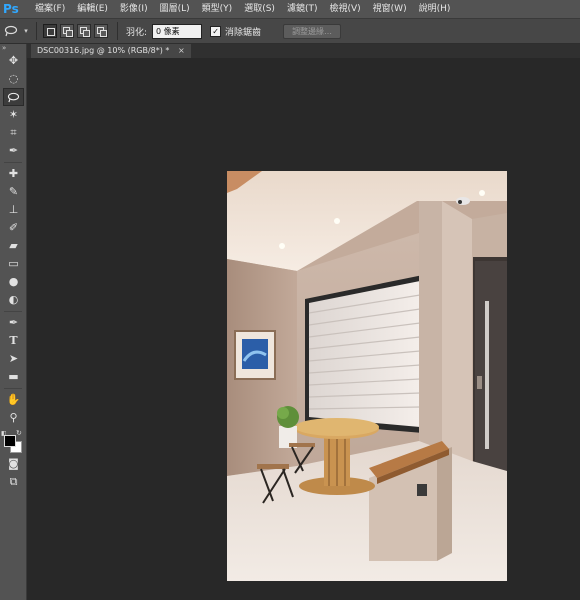 This screenshot has height=600, width=580. What do you see at coordinates (103, 50) in the screenshot?
I see `document-tab-title: DSC00316.jpg @ 10% (RGB/8*) *` at bounding box center [103, 50].